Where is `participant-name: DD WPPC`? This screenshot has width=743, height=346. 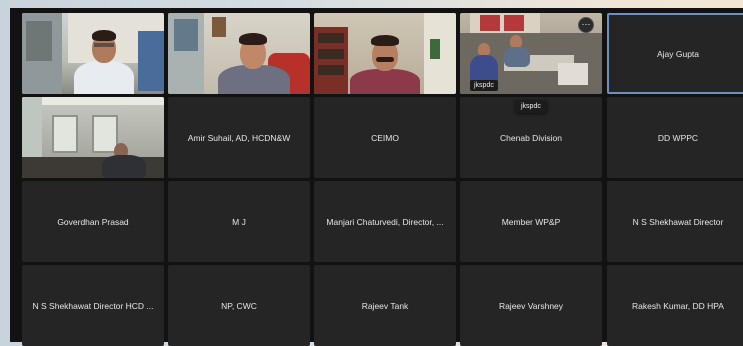 participant-name: DD WPPC is located at coordinates (678, 137).